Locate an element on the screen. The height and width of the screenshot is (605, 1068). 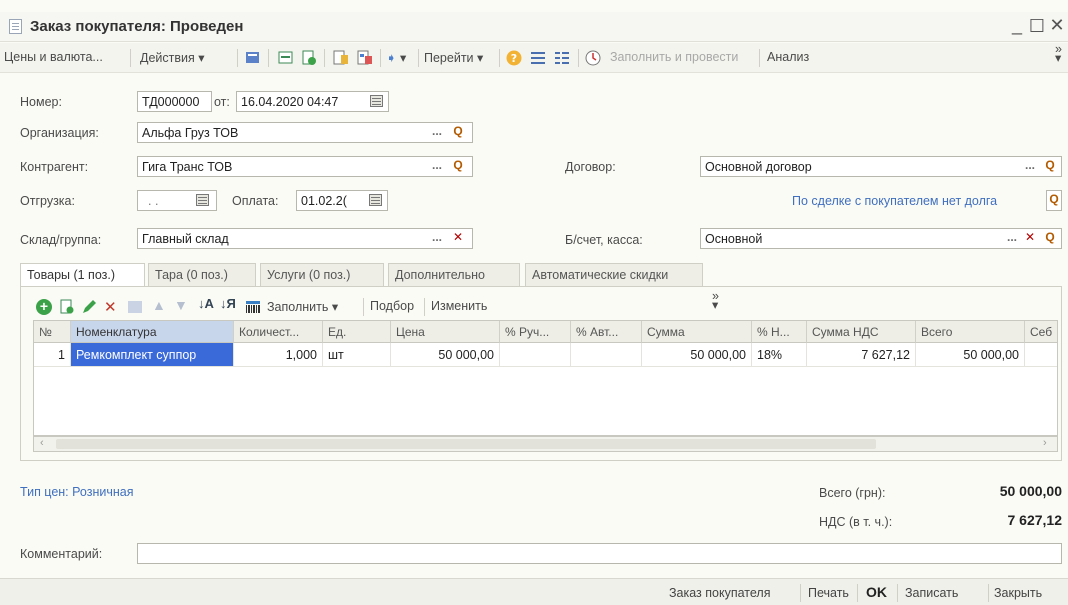
move-down-icon: ▼ is located at coordinates (181, 305).